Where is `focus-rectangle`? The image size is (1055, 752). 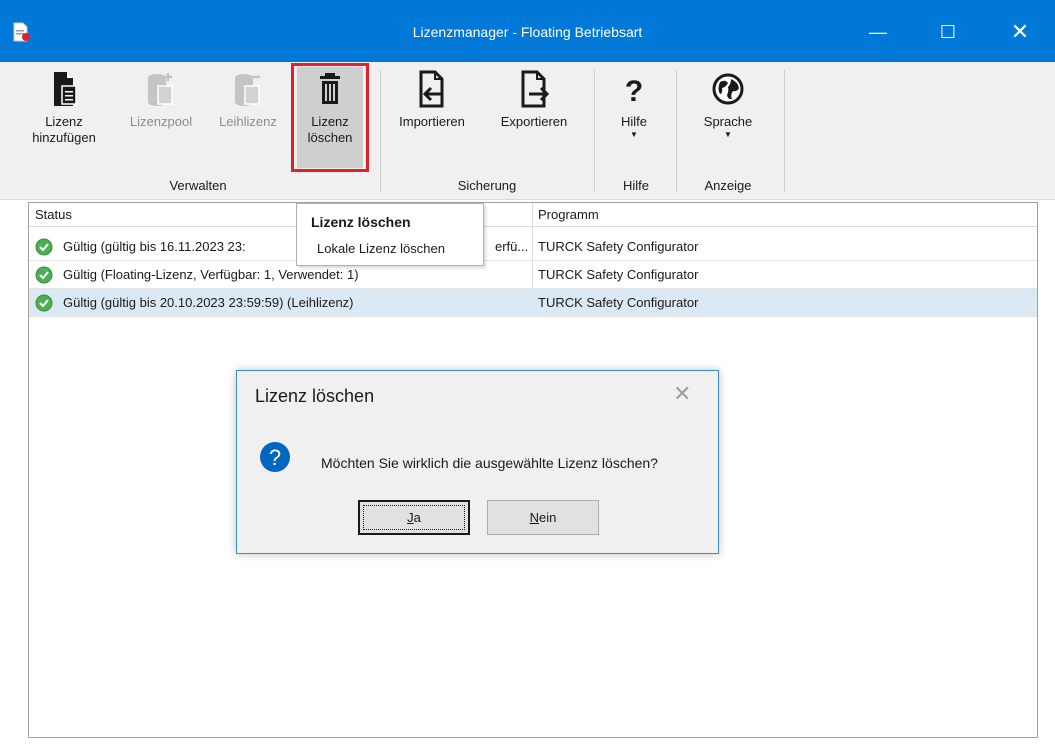
focus-rectangle is located at coordinates (414, 517).